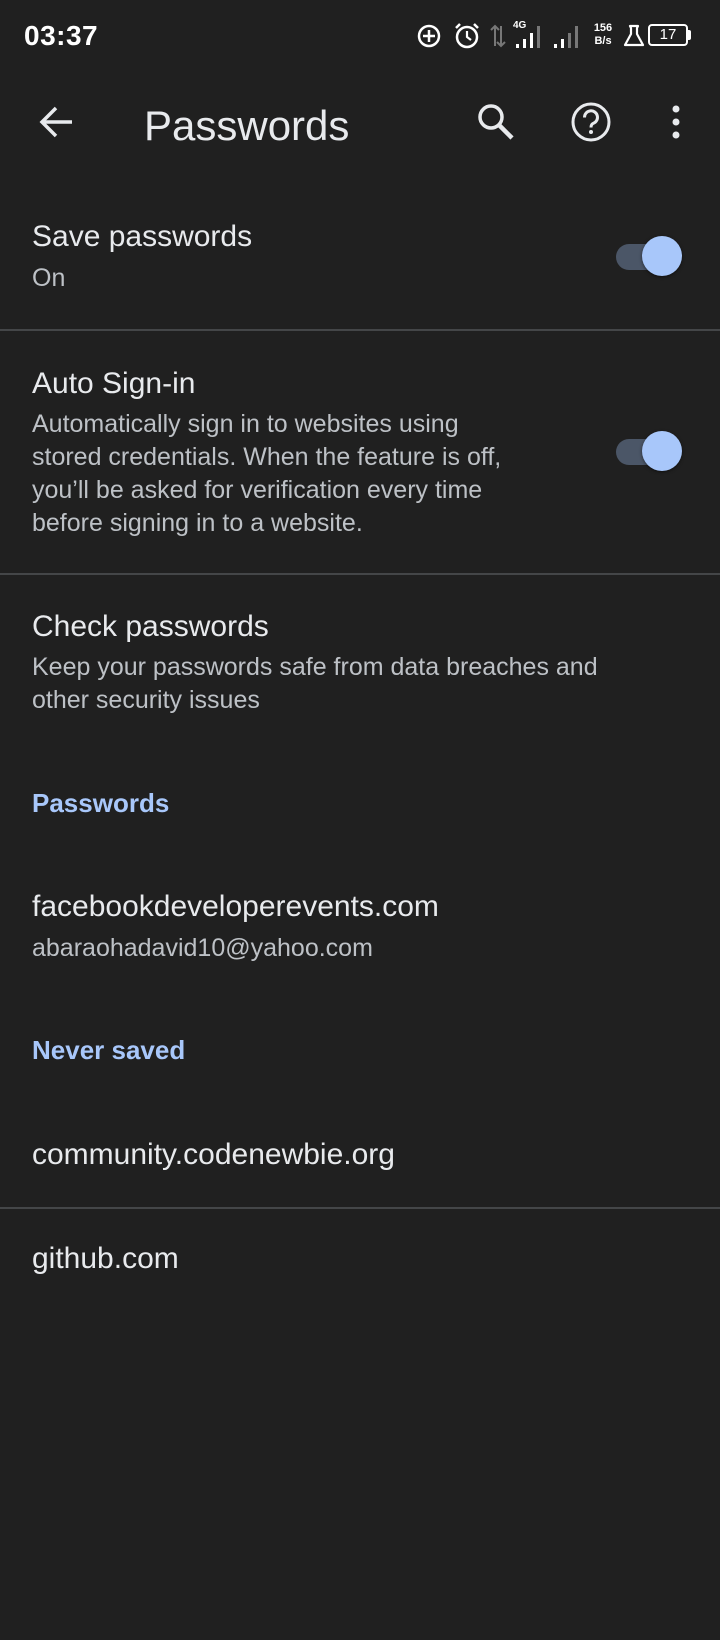 The image size is (720, 1640). What do you see at coordinates (202, 948) in the screenshot?
I see `password-entry-username: abaraohadavid10@yahoo.com` at bounding box center [202, 948].